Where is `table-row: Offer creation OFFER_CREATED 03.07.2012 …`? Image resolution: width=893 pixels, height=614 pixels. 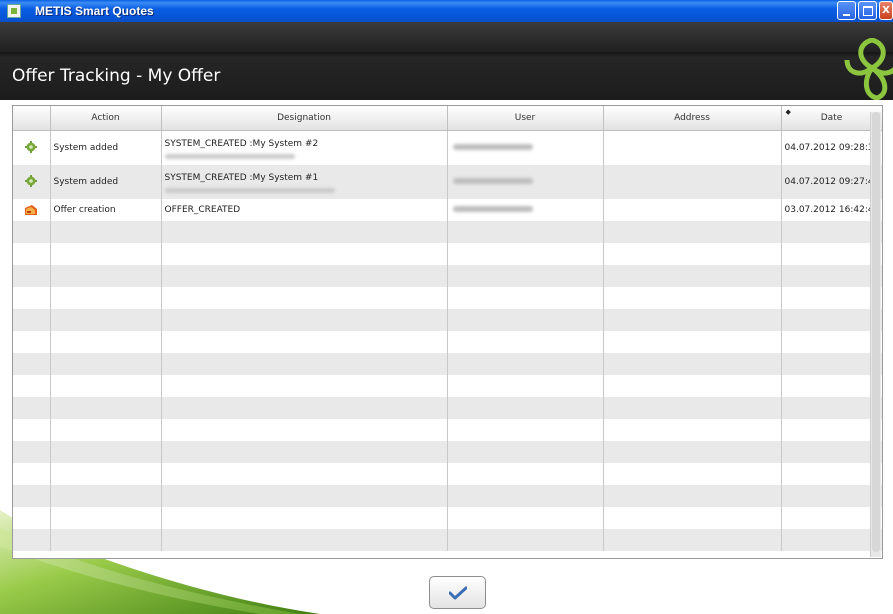
table-row: Offer creation OFFER_CREATED 03.07.2012 … is located at coordinates (447, 210).